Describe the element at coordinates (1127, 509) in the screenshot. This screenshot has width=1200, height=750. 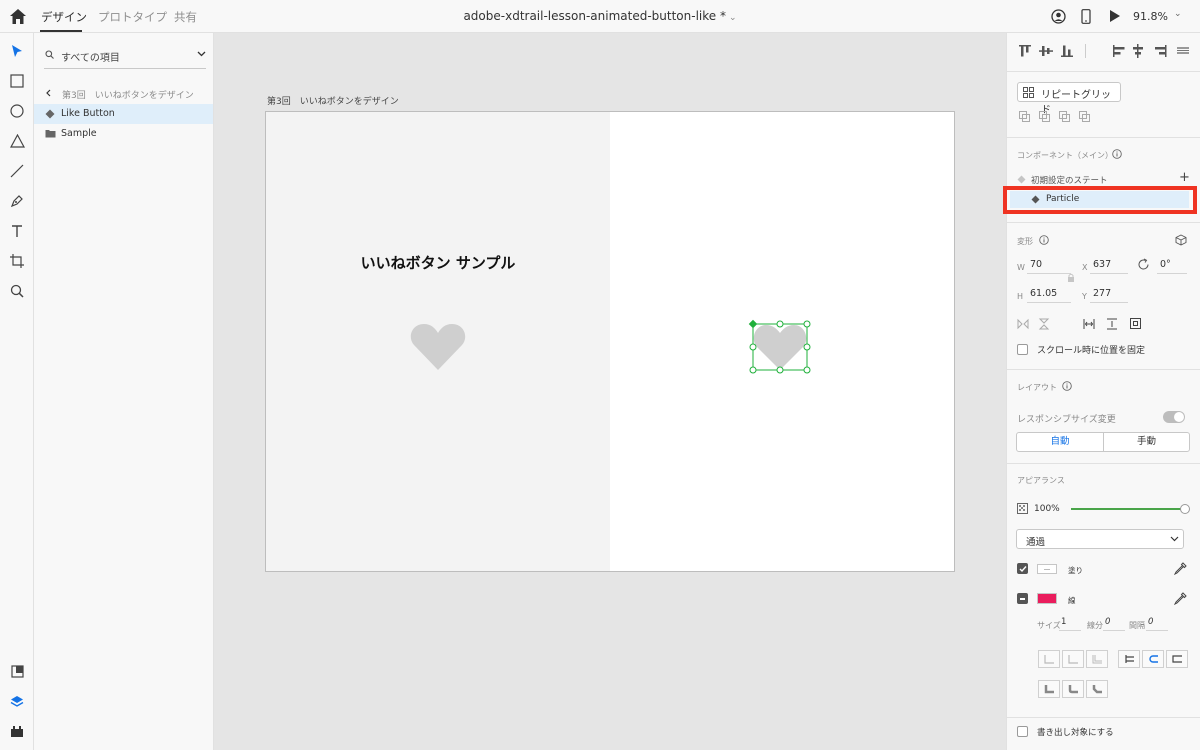
I see `opacity-slider-track` at that location.